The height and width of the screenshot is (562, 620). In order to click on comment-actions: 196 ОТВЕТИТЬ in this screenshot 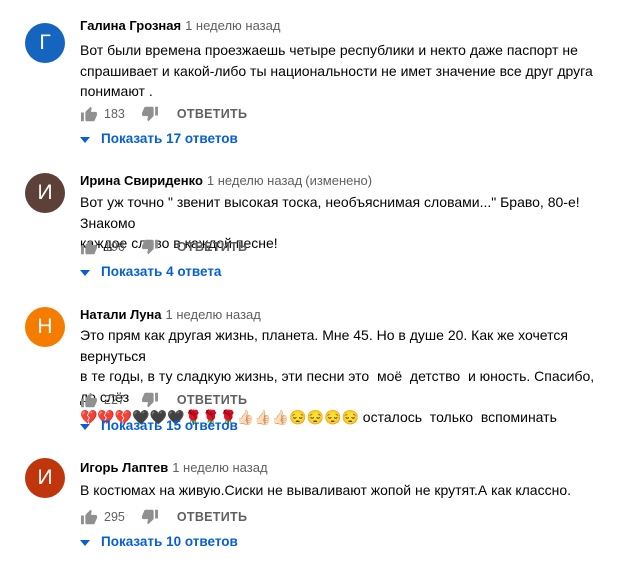, I will do `click(163, 247)`.